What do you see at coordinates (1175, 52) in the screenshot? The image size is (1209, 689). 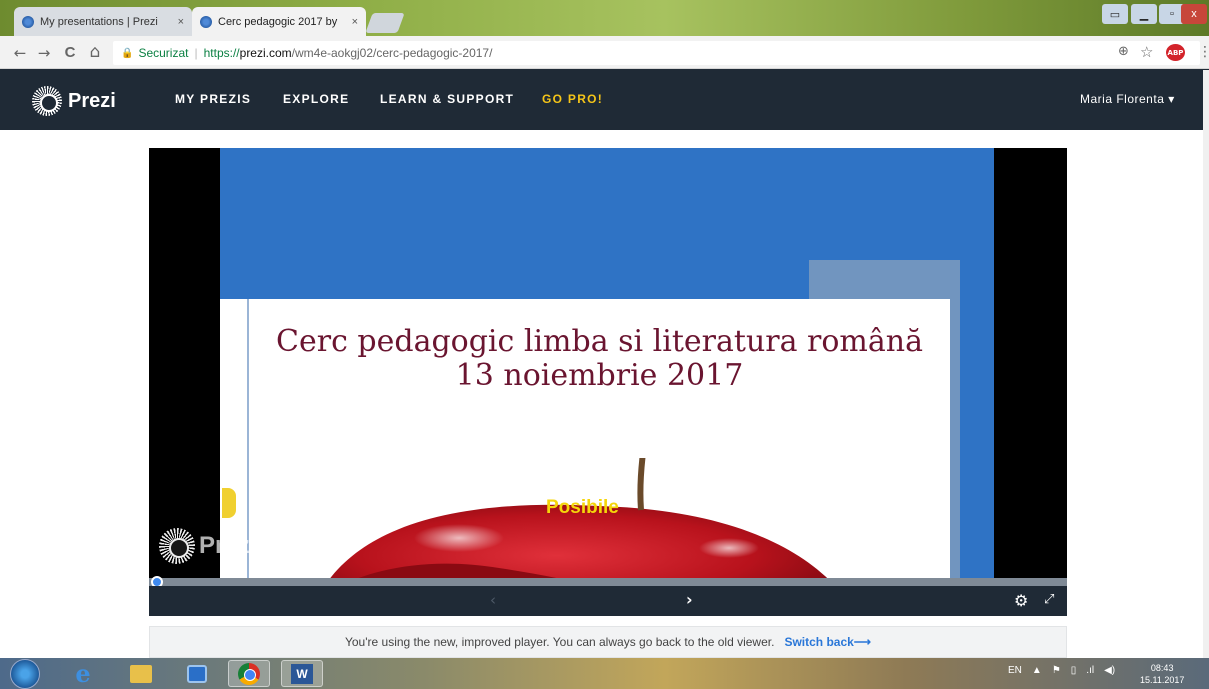 I see `adblock-extension-icon: ABP` at bounding box center [1175, 52].